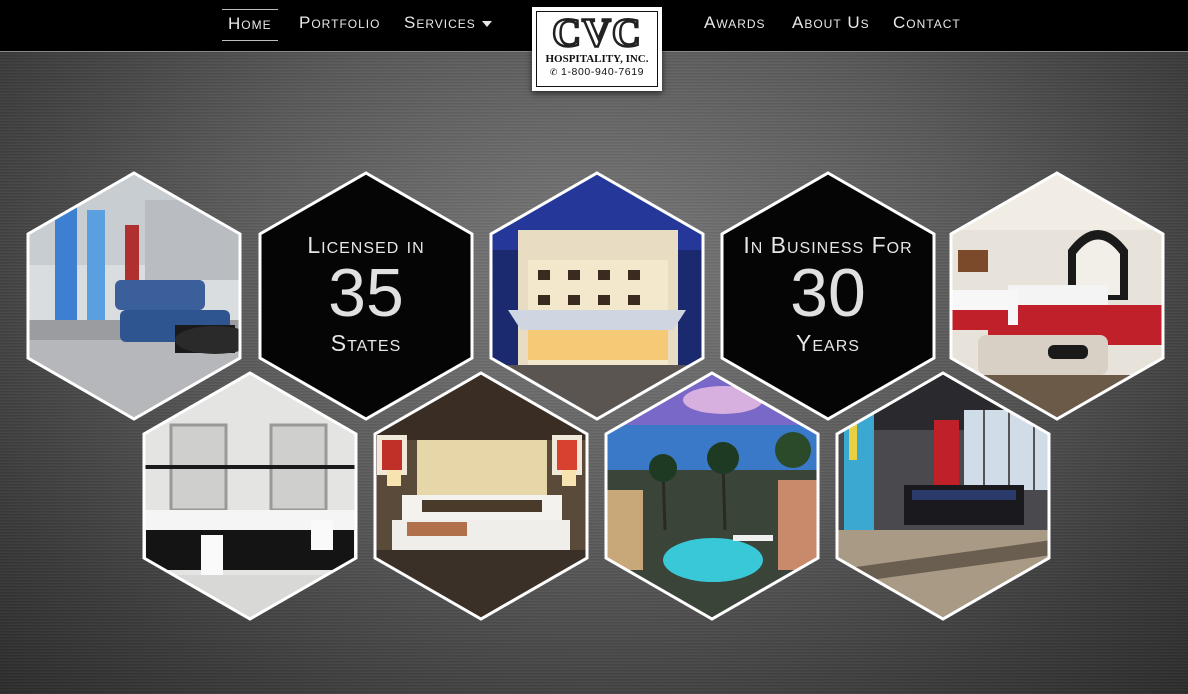  Describe the element at coordinates (366, 343) in the screenshot. I see `stat-label-bottom: States` at that location.